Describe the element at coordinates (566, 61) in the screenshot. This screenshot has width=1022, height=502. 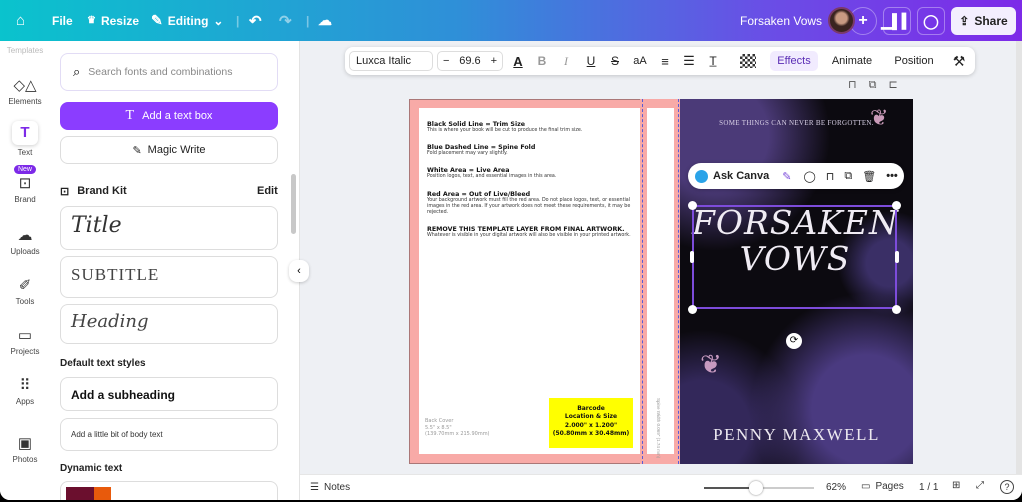
I see `italic-icon: I` at that location.